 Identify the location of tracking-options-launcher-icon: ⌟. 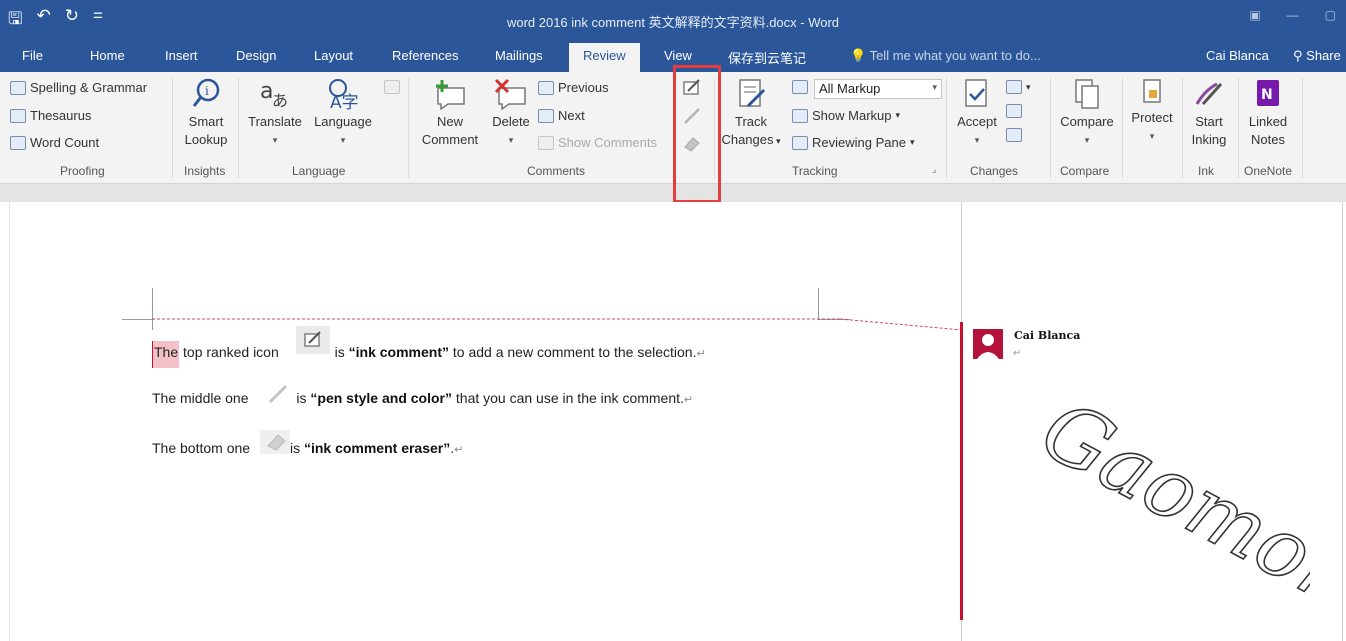
(934, 169).